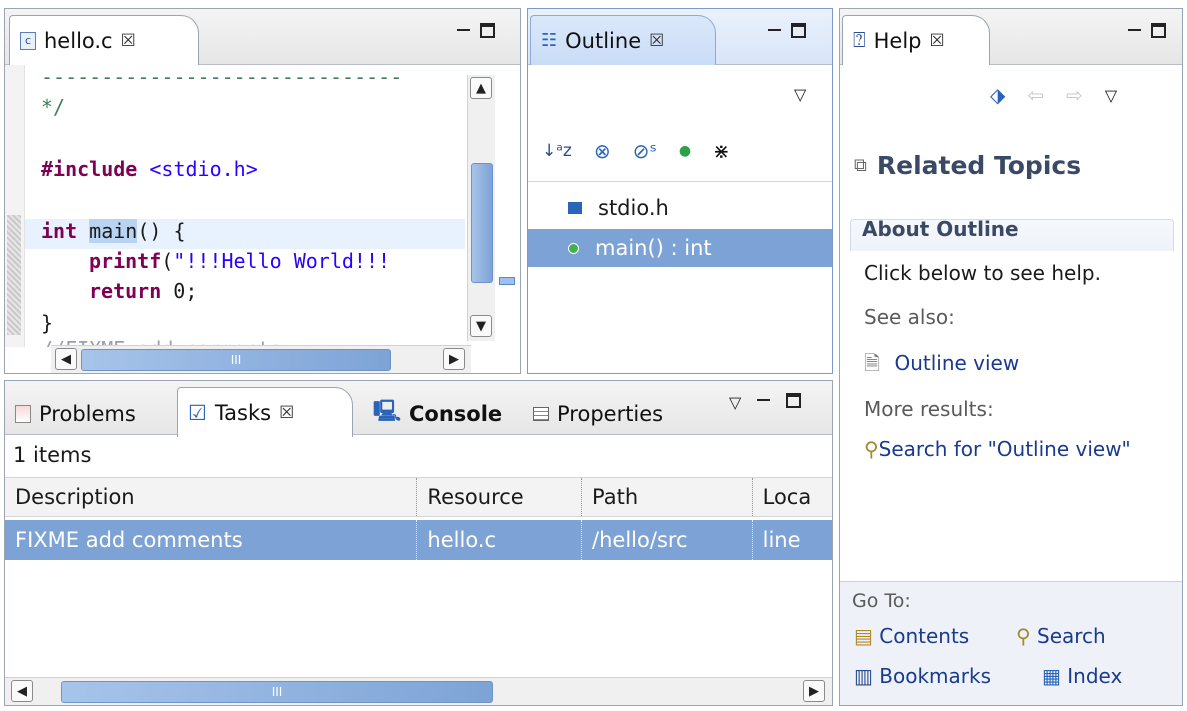 The height and width of the screenshot is (711, 1187). I want to click on include-keyword: #include, so click(89, 169).